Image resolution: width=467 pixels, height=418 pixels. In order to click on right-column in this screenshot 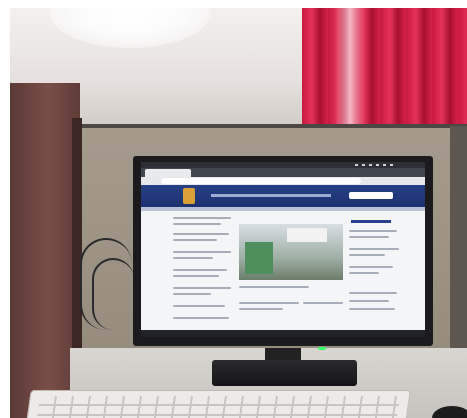, I will do `click(376, 275)`.